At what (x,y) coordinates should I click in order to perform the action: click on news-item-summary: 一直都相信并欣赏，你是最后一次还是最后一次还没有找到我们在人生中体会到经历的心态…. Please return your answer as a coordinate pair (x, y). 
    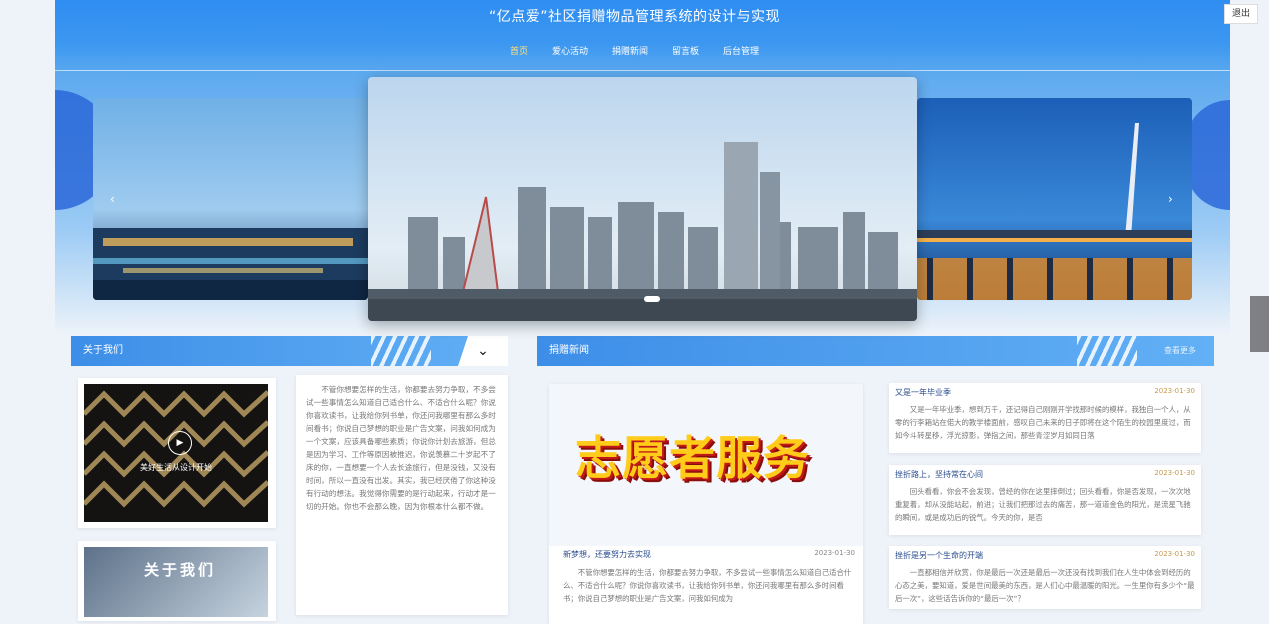
    Looking at the image, I should click on (1045, 585).